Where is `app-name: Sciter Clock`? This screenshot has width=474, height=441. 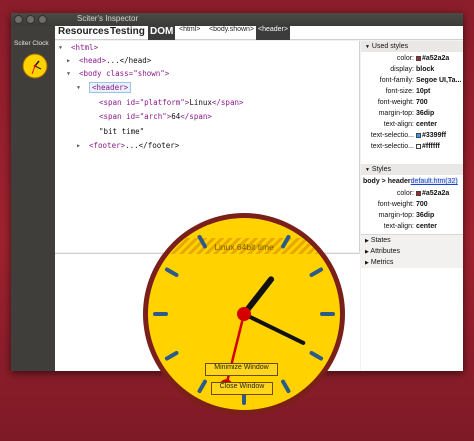
app-name: Sciter Clock is located at coordinates (31, 43).